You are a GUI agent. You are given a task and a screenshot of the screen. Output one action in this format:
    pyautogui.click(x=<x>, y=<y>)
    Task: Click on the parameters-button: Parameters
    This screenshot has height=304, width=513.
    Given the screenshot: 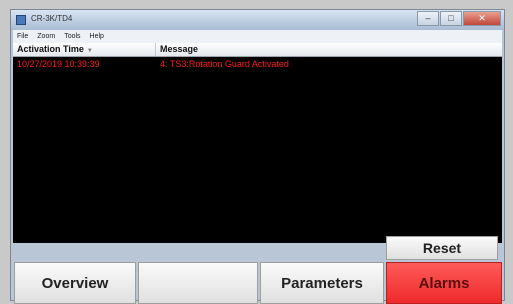 What is the action you would take?
    pyautogui.click(x=322, y=283)
    